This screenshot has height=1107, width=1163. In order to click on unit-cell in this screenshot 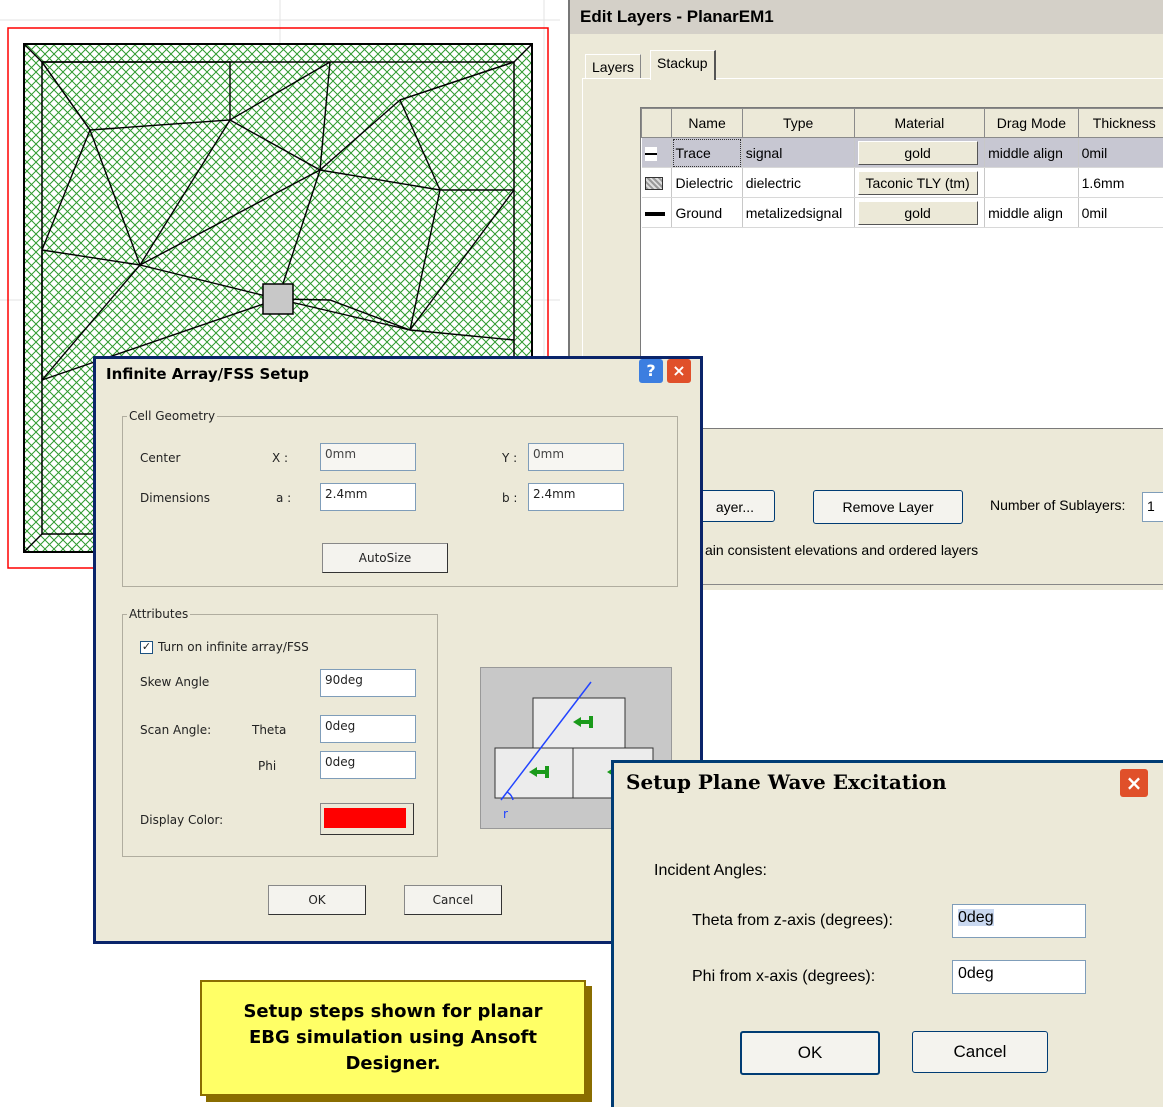, I will do `click(278, 299)`.